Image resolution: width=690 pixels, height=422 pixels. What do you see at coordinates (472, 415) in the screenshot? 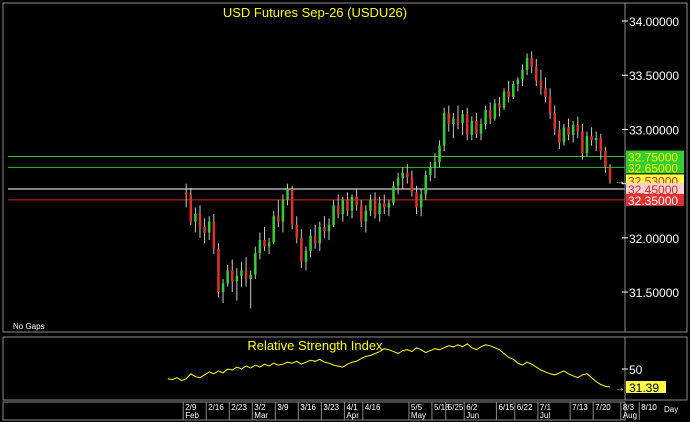
I see `x-tick-month-label: Jun` at bounding box center [472, 415].